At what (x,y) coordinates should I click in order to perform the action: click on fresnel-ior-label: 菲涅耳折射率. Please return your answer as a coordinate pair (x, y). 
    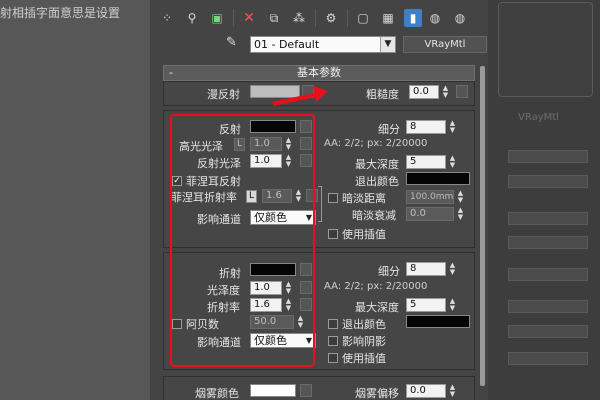
    Looking at the image, I should click on (204, 197).